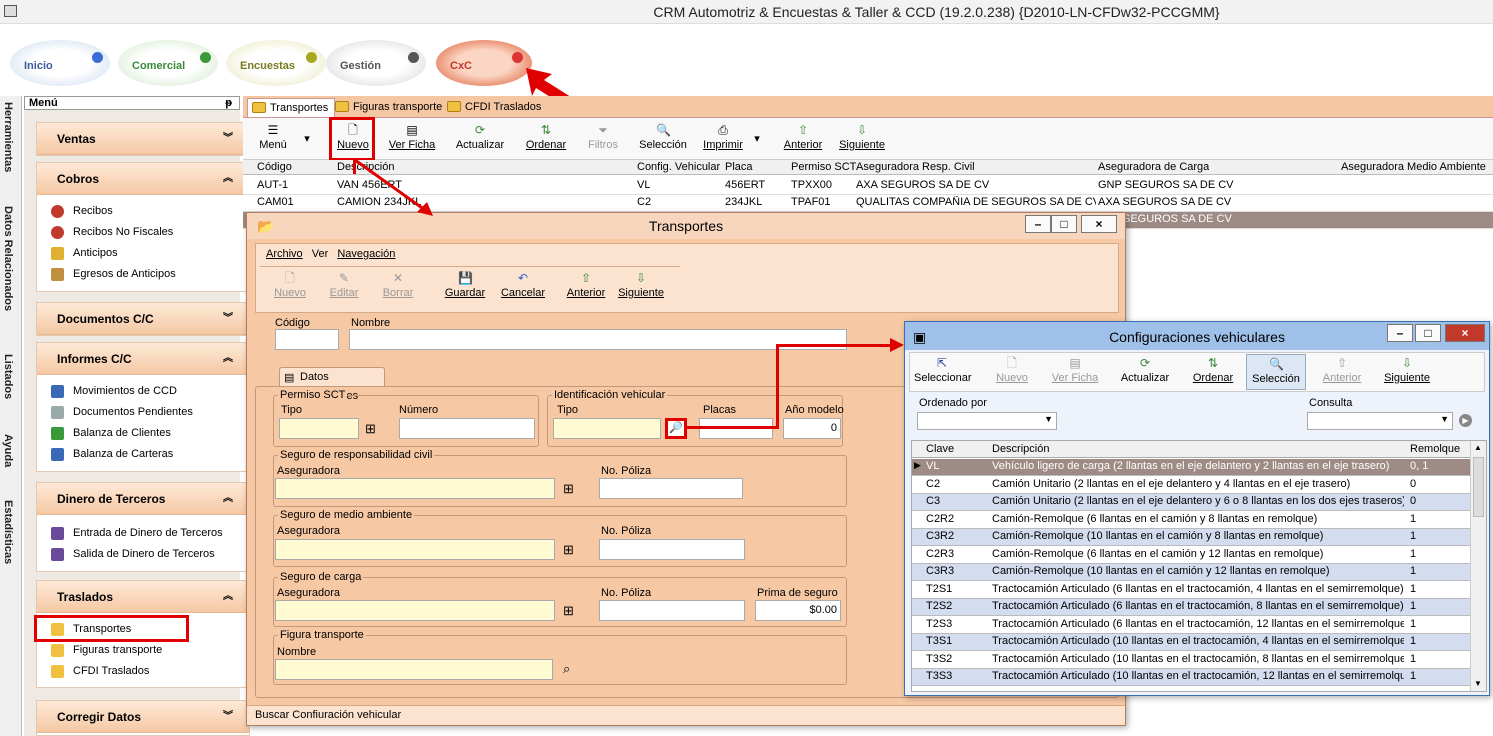  What do you see at coordinates (143, 391) in the screenshot?
I see `menu-item-movimientos: Movimientos de CCD` at bounding box center [143, 391].